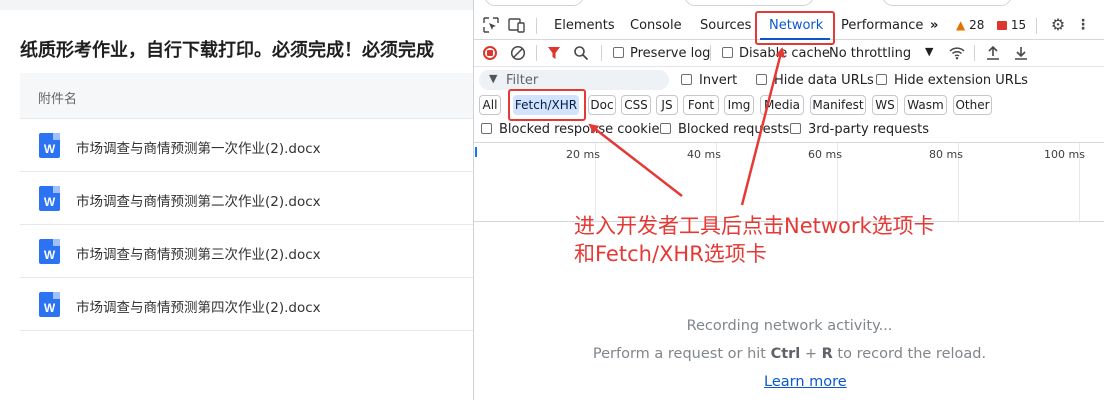 This screenshot has height=400, width=1104. Describe the element at coordinates (970, 25) in the screenshot. I see `warnings-counter: ▲ 28` at that location.